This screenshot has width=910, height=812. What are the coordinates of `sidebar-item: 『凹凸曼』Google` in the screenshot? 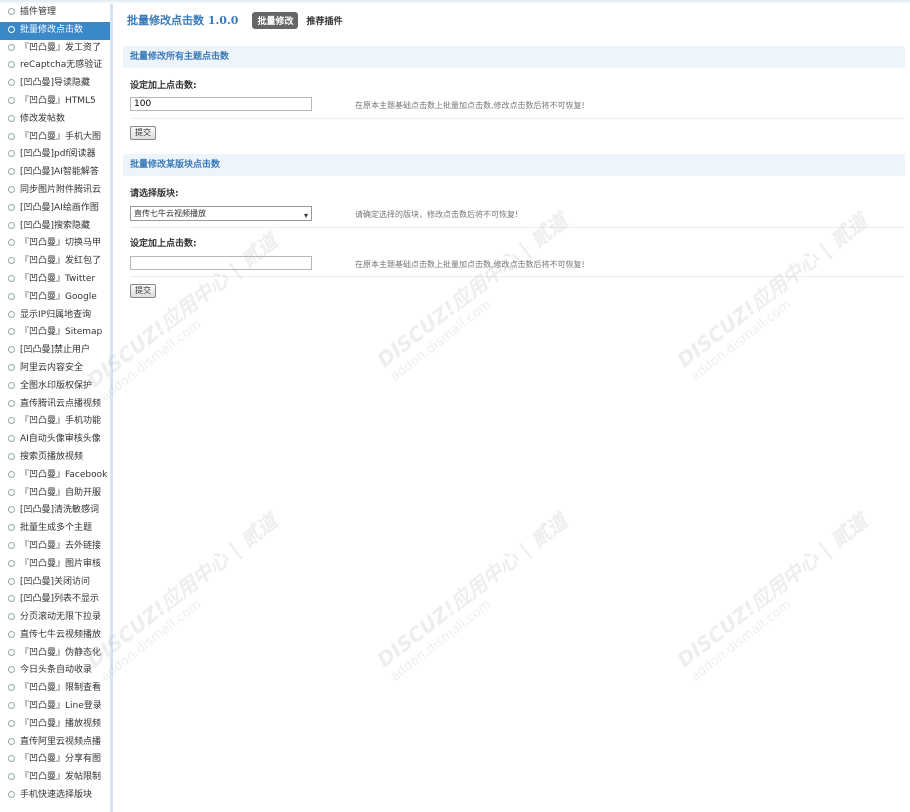 It's located at (55, 298).